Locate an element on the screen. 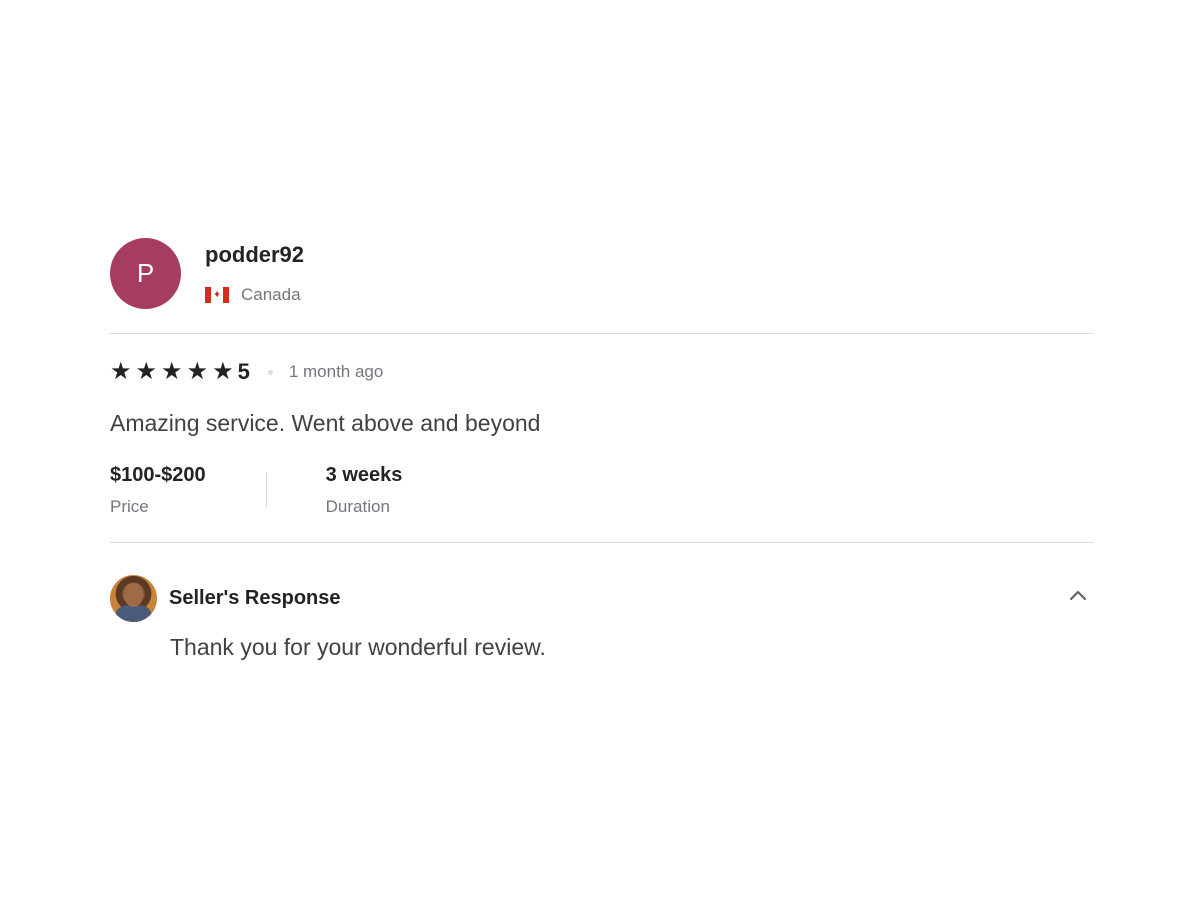  separator-dot is located at coordinates (270, 372).